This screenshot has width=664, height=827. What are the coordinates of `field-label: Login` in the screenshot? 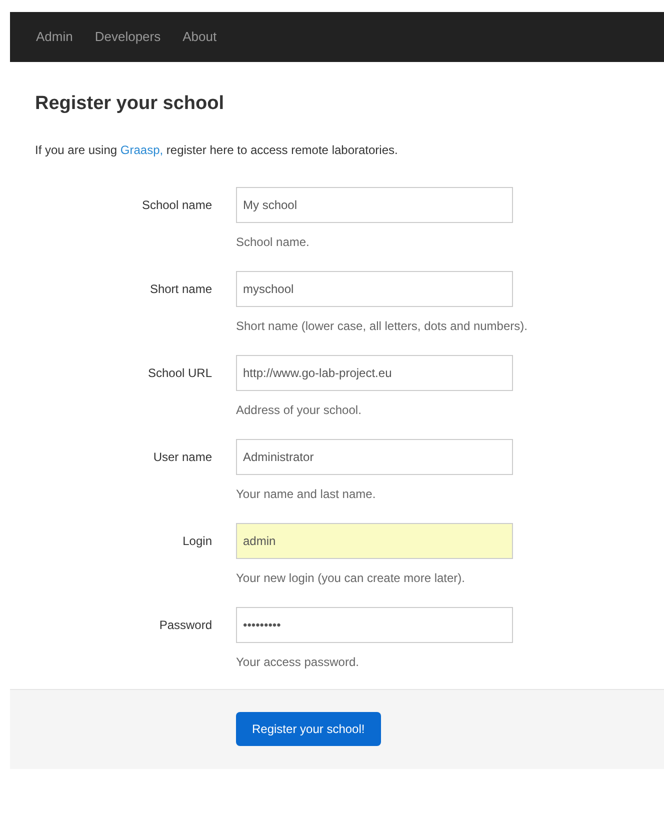 It's located at (197, 541).